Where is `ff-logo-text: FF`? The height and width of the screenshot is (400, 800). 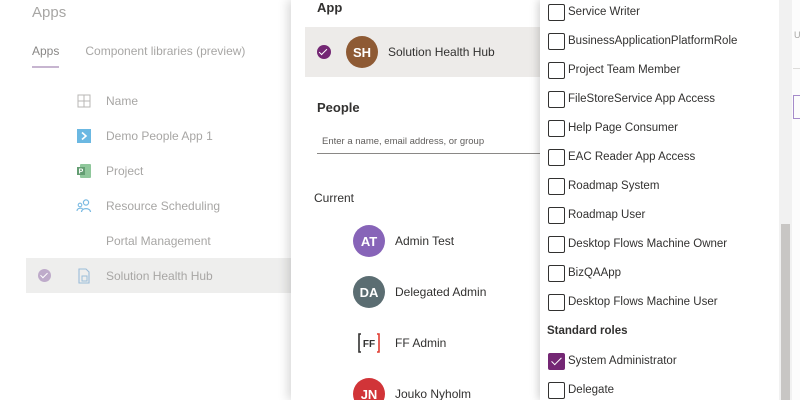
ff-logo-text: FF is located at coordinates (369, 344).